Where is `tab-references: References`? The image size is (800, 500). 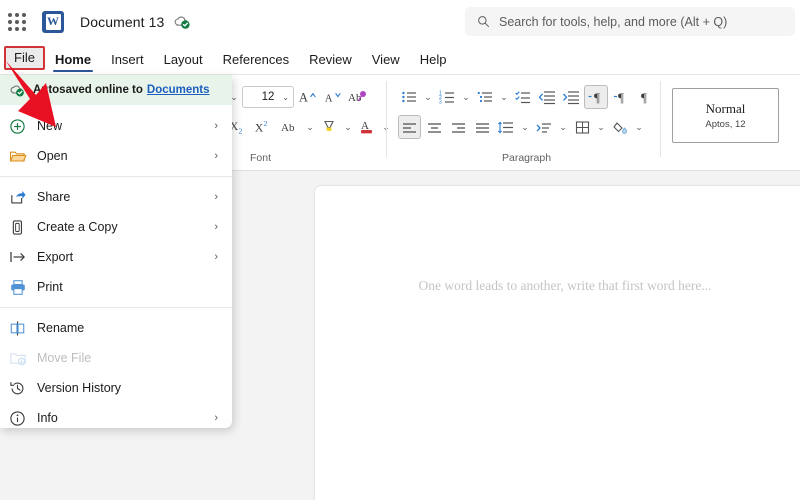
tab-references: References is located at coordinates (256, 61).